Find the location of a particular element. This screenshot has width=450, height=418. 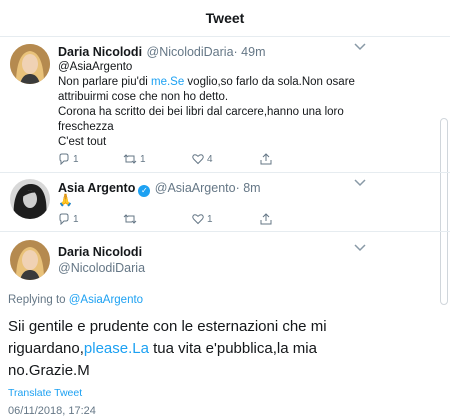

tweet-time: · 49m is located at coordinates (250, 52).